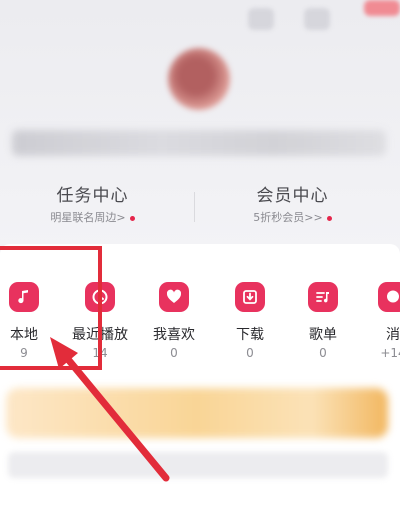  I want to click on shortcut-messages: 消 +14, so click(379, 321).